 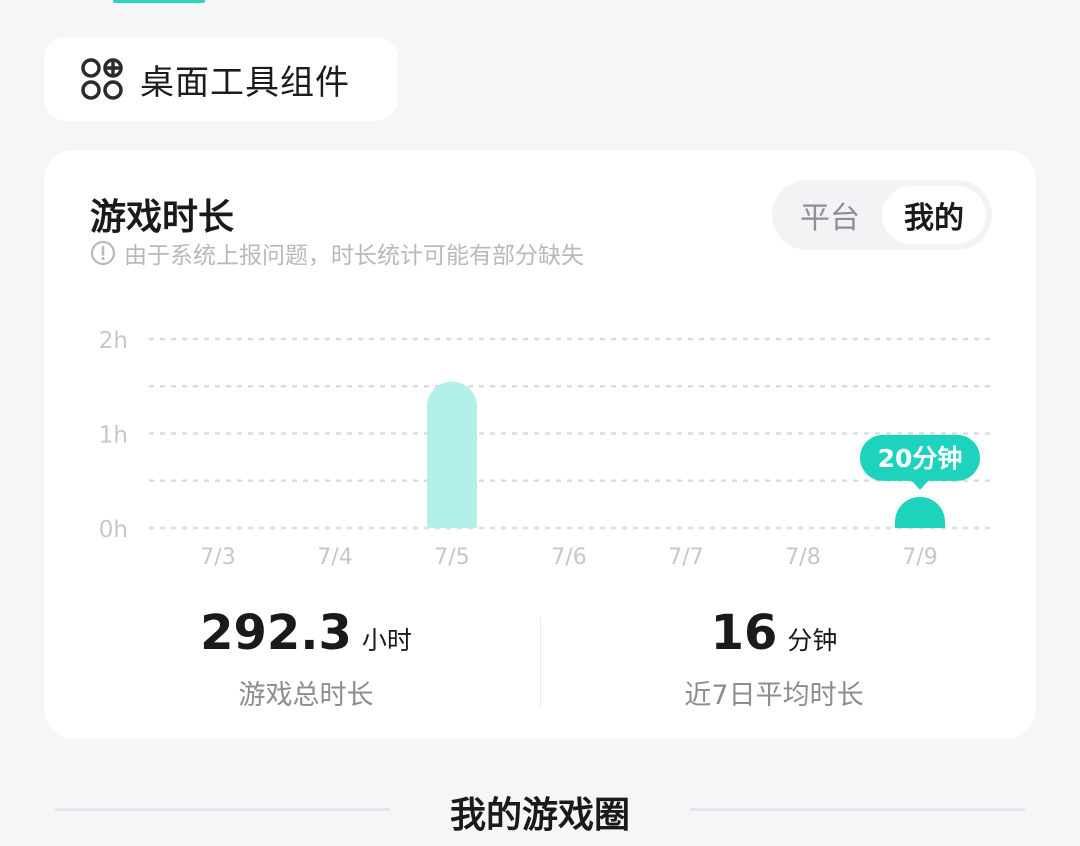 What do you see at coordinates (802, 557) in the screenshot?
I see `x-tick-label: 7/8` at bounding box center [802, 557].